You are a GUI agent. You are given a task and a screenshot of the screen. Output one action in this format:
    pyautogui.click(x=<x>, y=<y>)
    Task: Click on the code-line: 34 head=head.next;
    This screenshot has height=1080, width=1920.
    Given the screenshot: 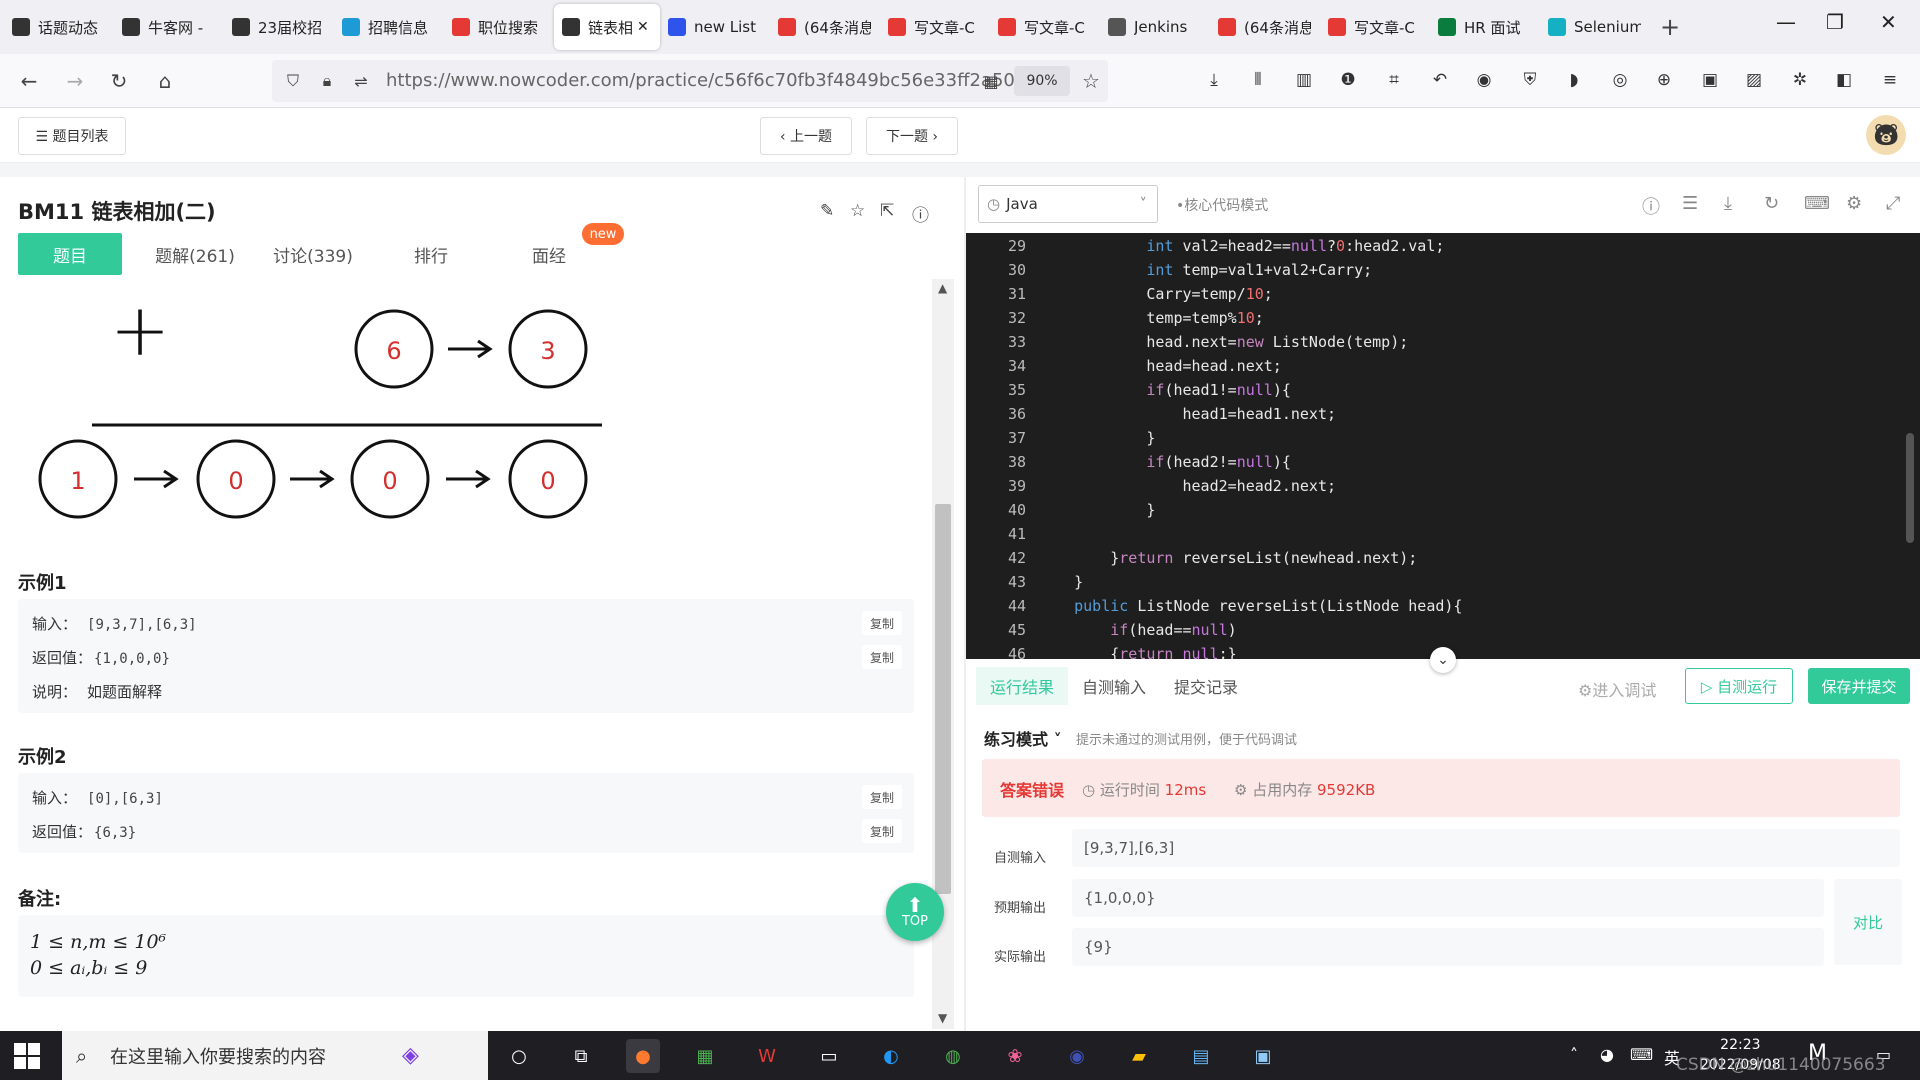 What is the action you would take?
    pyautogui.click(x=1436, y=369)
    